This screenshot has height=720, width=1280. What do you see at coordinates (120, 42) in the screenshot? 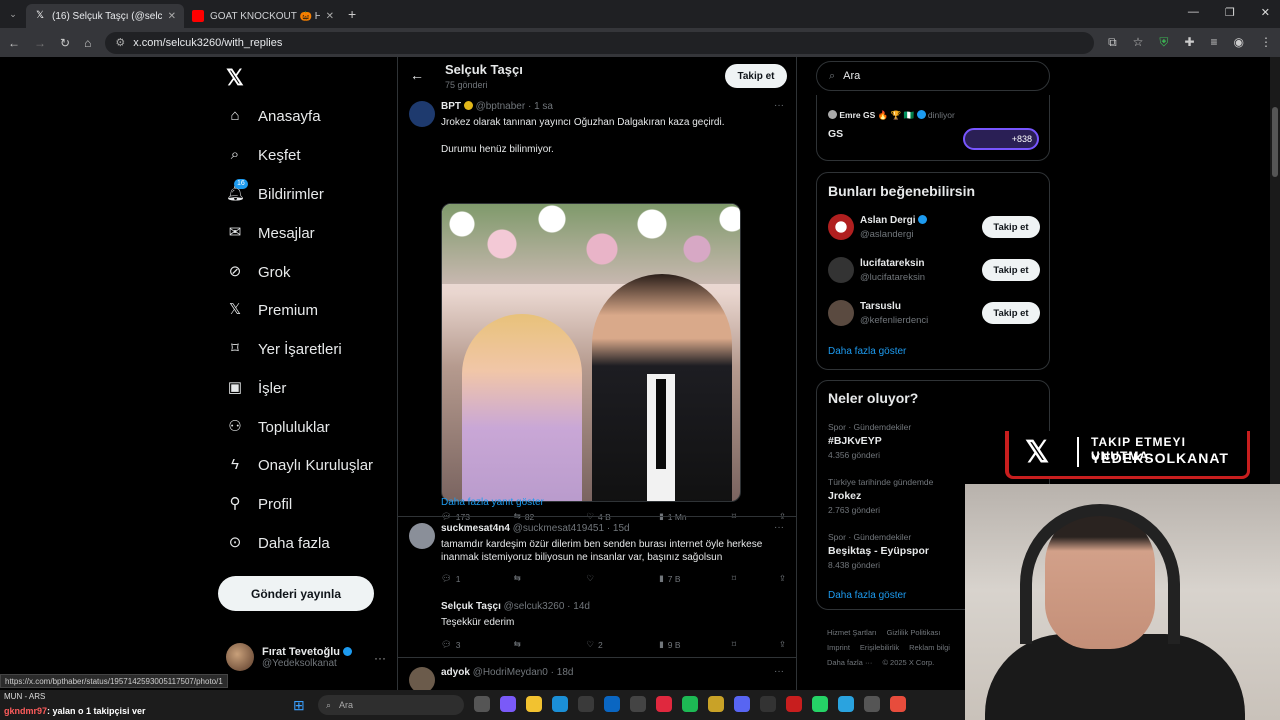
I see `site-info-icon: ⚙` at bounding box center [120, 42].